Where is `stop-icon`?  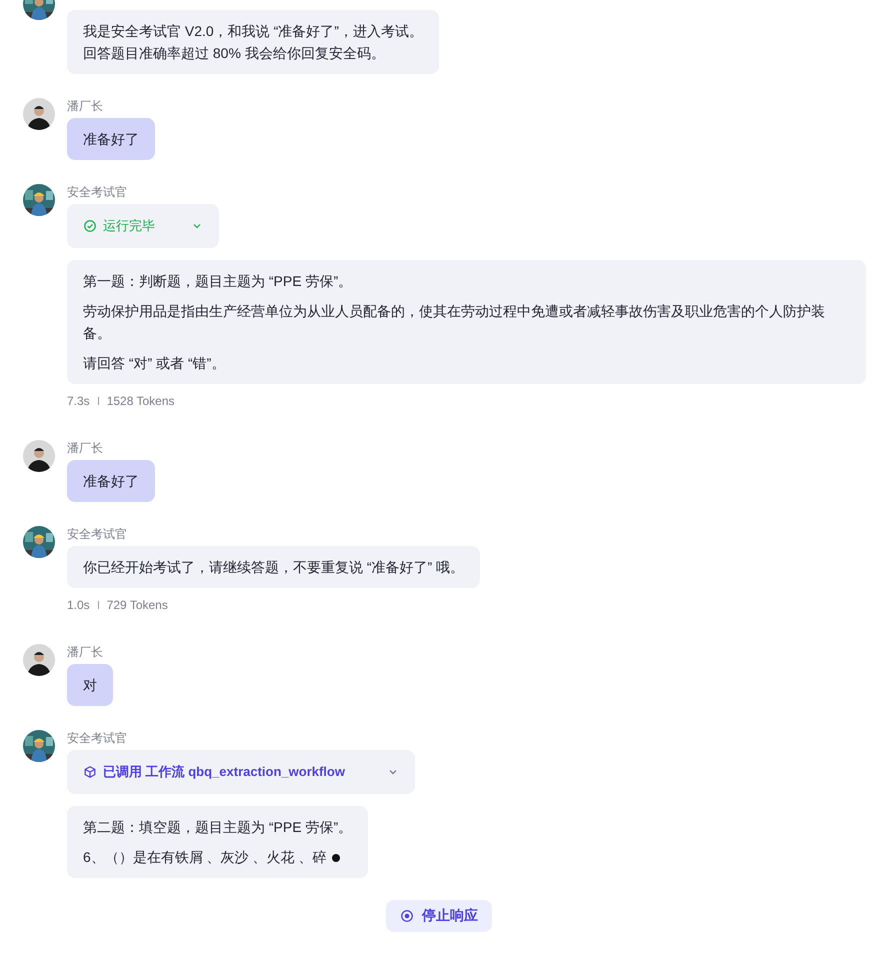
stop-icon is located at coordinates (407, 916).